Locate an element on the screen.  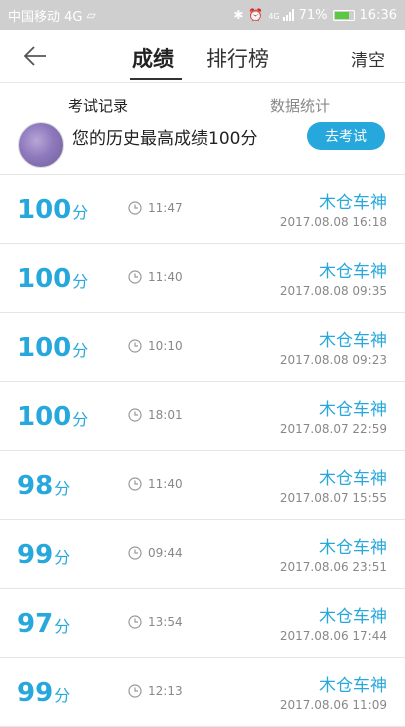
duration-text: 13:54 is located at coordinates (165, 622).